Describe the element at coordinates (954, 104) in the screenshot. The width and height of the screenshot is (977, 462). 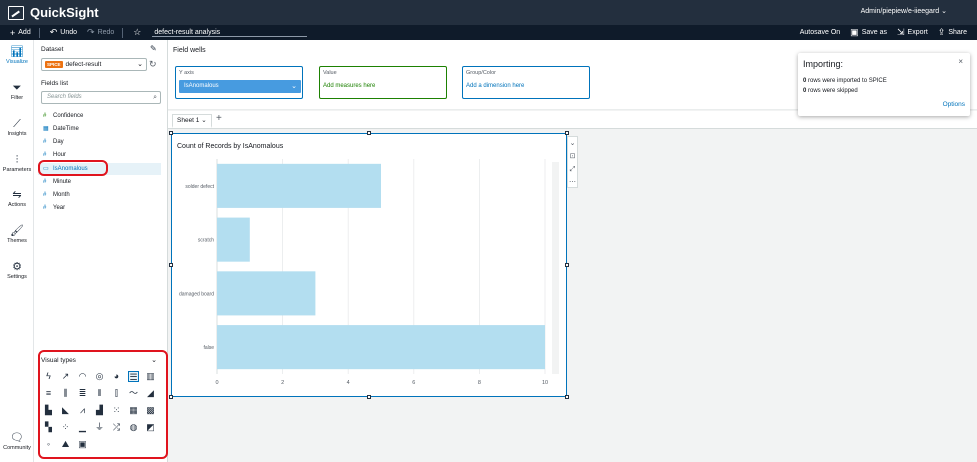
I see `options-link: Options` at that location.